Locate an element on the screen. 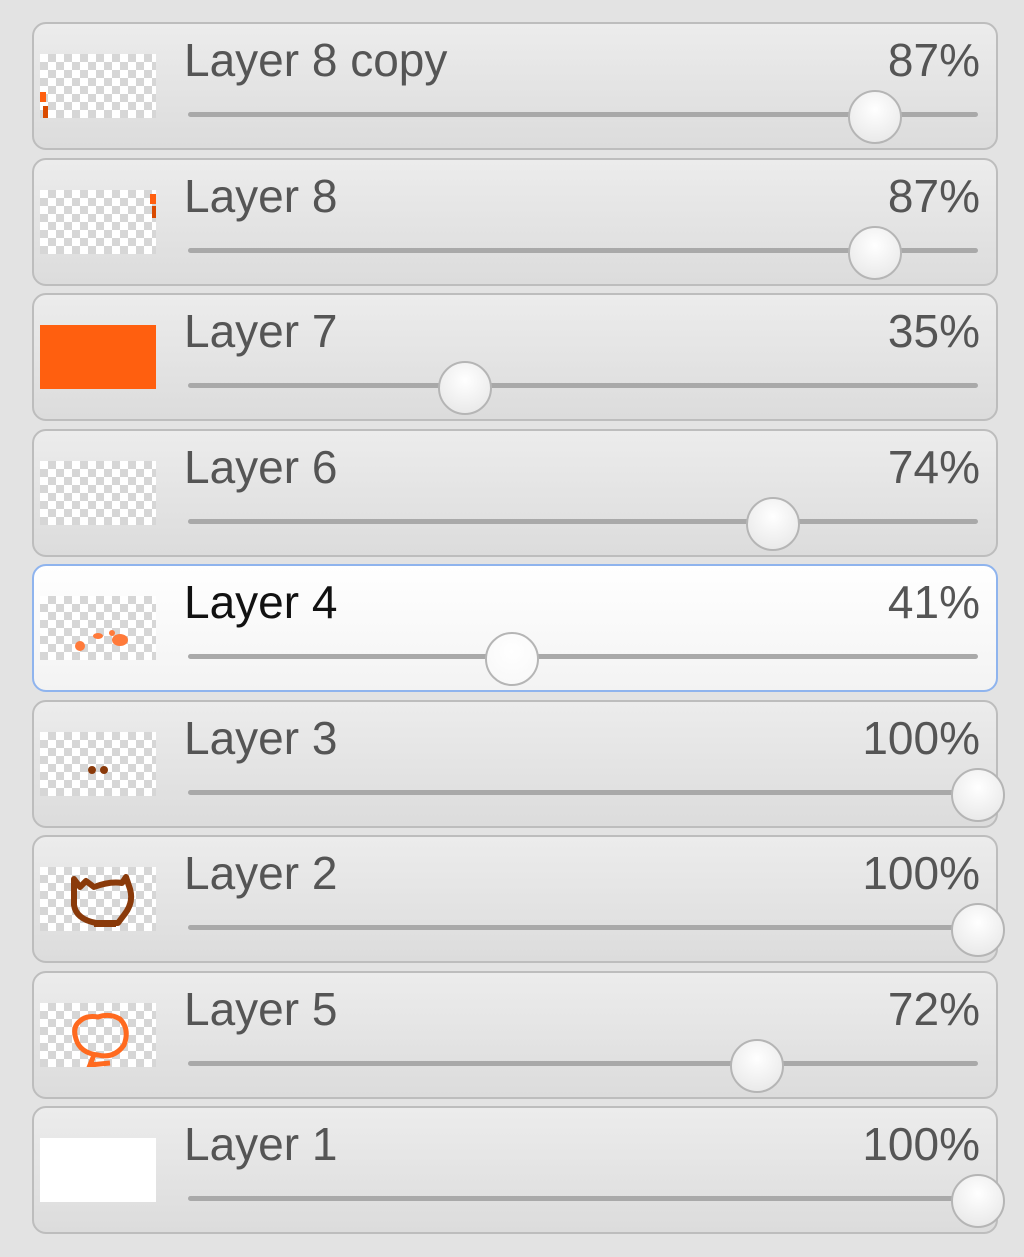 This screenshot has height=1257, width=1024. orange-fill-icon is located at coordinates (98, 357).